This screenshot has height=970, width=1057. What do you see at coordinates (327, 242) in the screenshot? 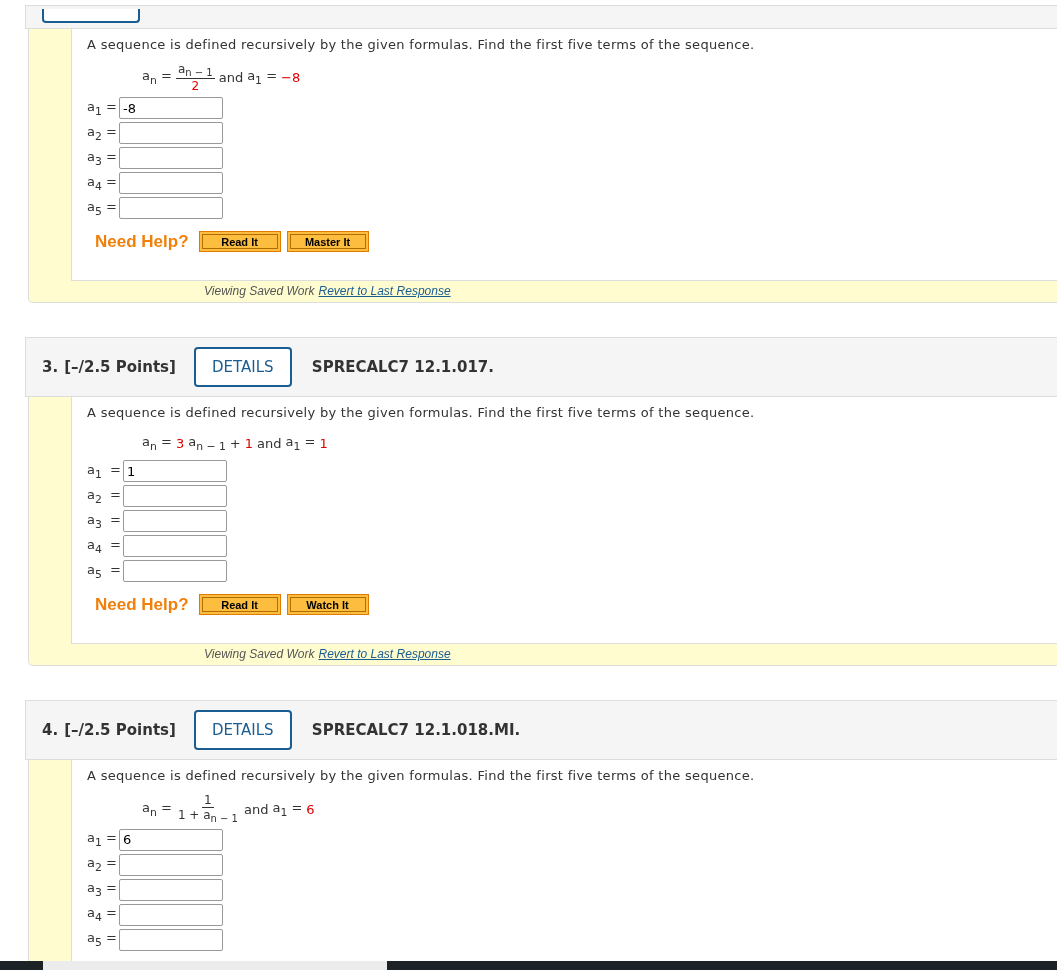
I see `help-button: Master It` at bounding box center [327, 242].